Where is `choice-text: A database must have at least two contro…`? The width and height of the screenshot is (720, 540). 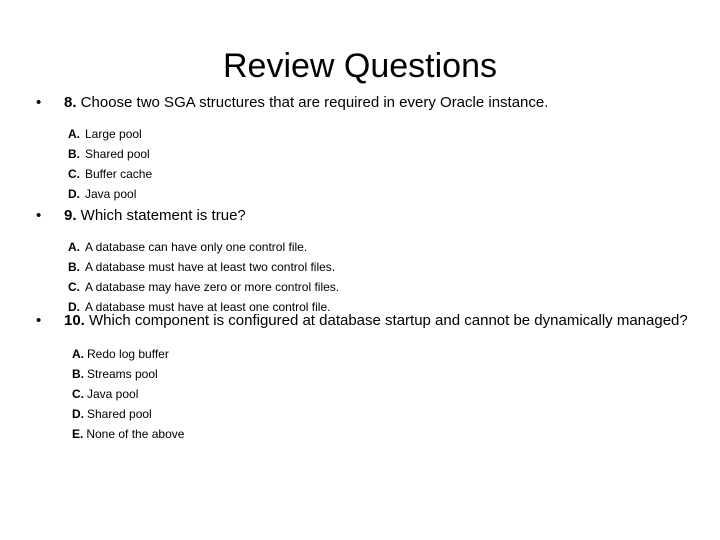 choice-text: A database must have at least two contro… is located at coordinates (210, 267).